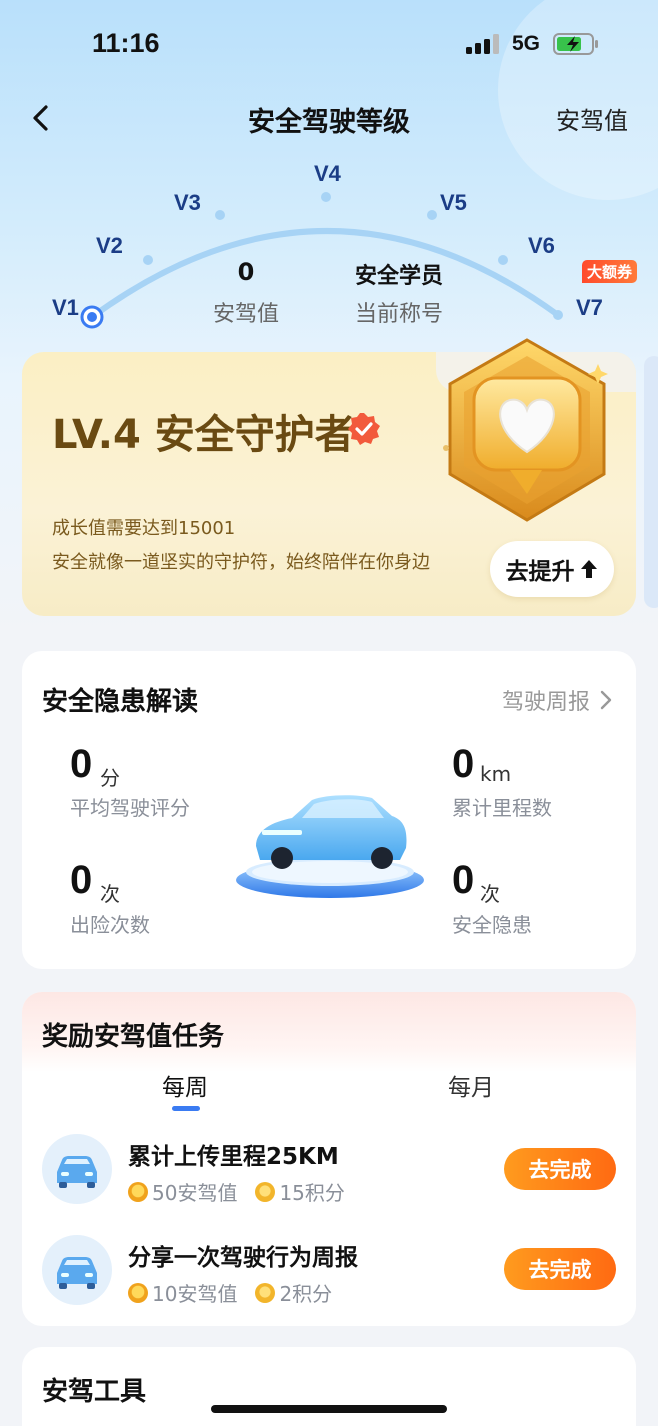 Image resolution: width=658 pixels, height=1426 pixels. What do you see at coordinates (312, 1193) in the screenshot?
I see `task-reward-credits: 15积分` at bounding box center [312, 1193].